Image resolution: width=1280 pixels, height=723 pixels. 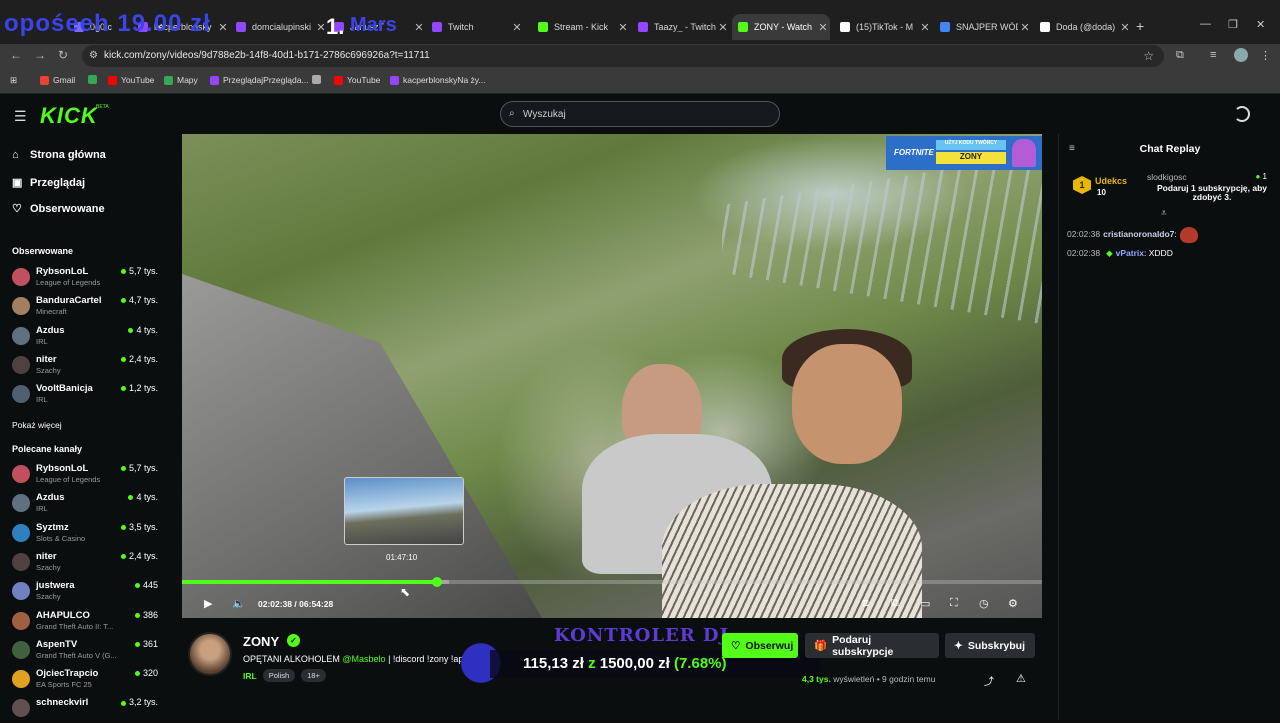 I want to click on browser-tab: domcialupinski ✕, so click(x=279, y=27).